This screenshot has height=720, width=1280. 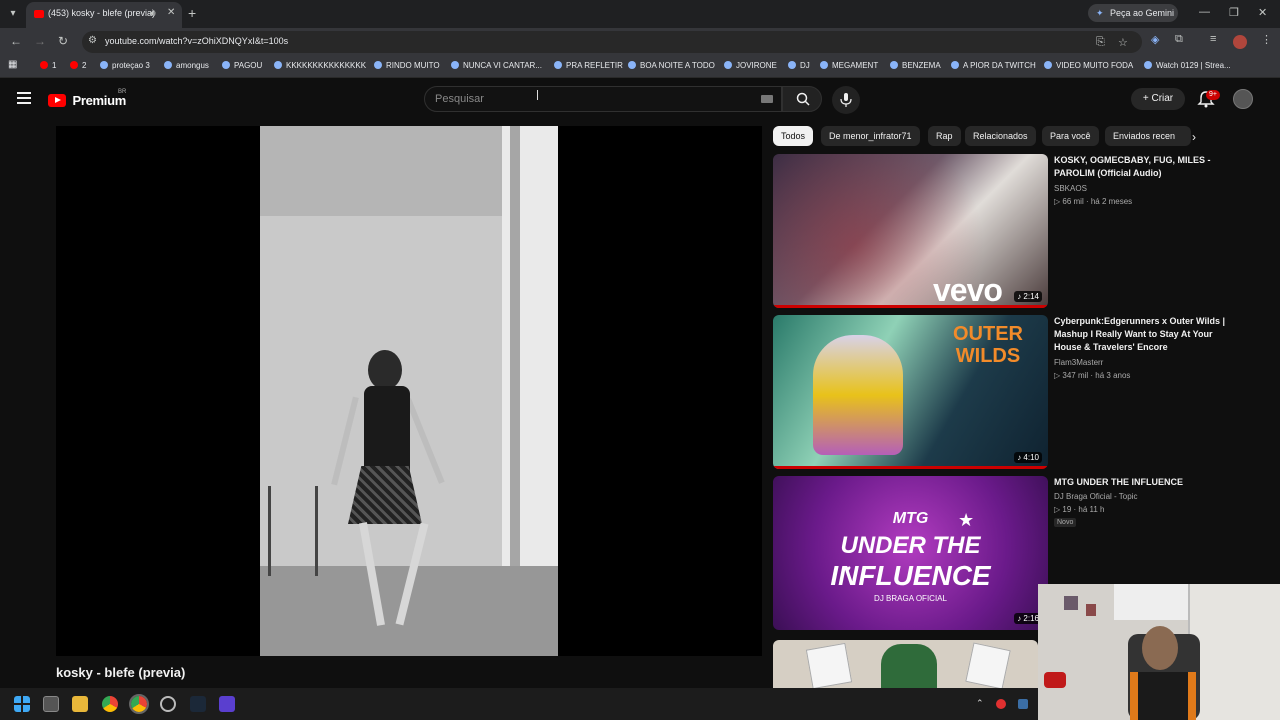 What do you see at coordinates (603, 99) in the screenshot?
I see `search-input: Pesquisar` at bounding box center [603, 99].